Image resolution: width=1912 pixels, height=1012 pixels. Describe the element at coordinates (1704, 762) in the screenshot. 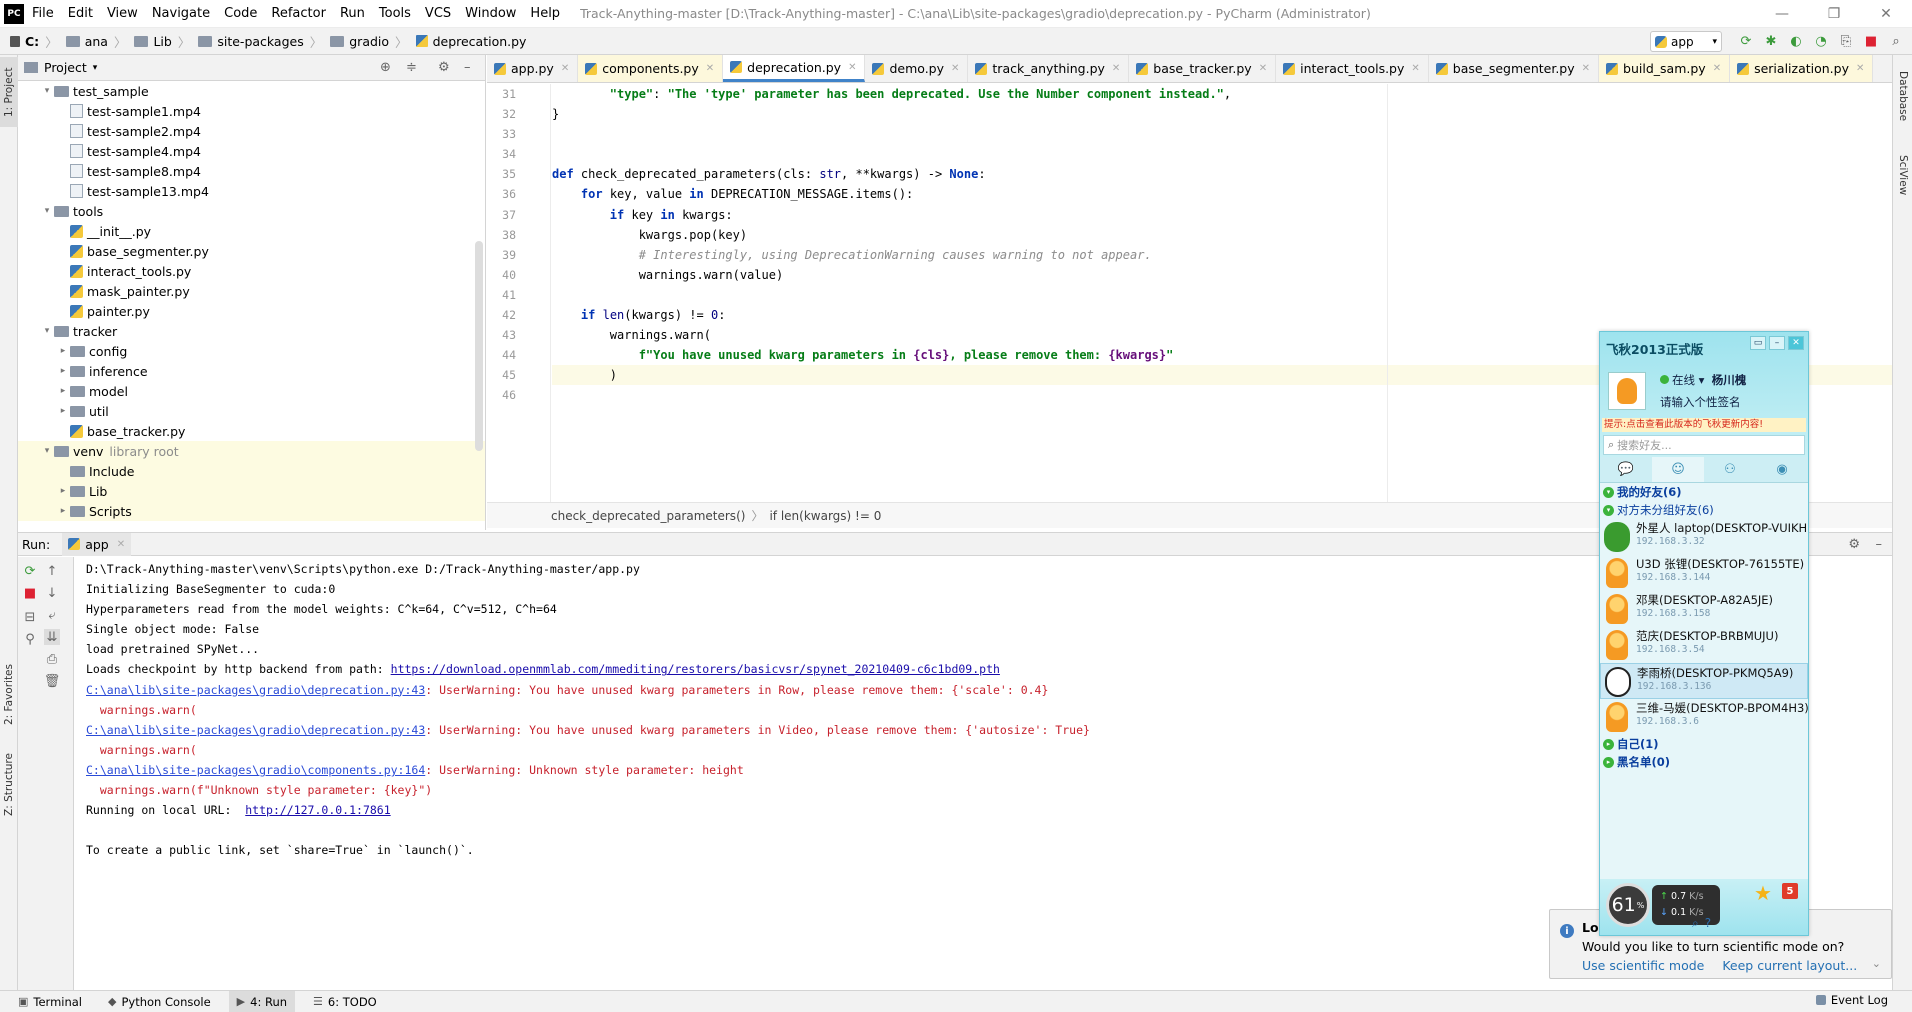

I see `group-blacklist: ▸ 黑名单(0)` at that location.